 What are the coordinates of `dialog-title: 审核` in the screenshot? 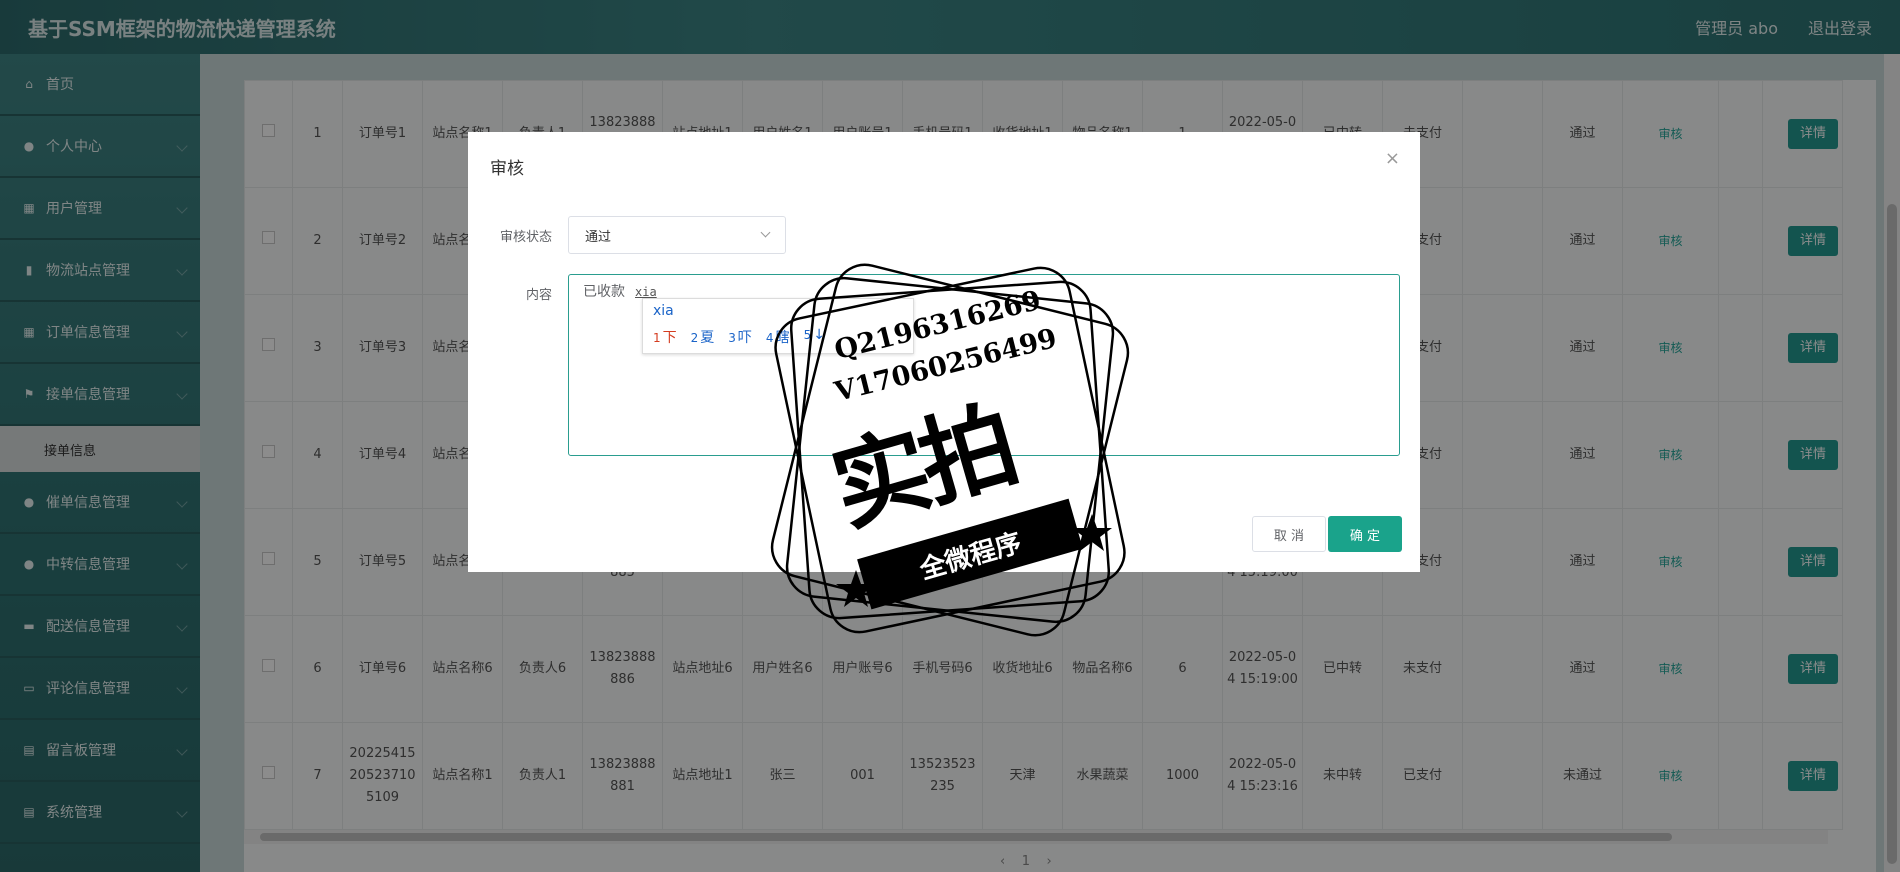 It's located at (507, 169).